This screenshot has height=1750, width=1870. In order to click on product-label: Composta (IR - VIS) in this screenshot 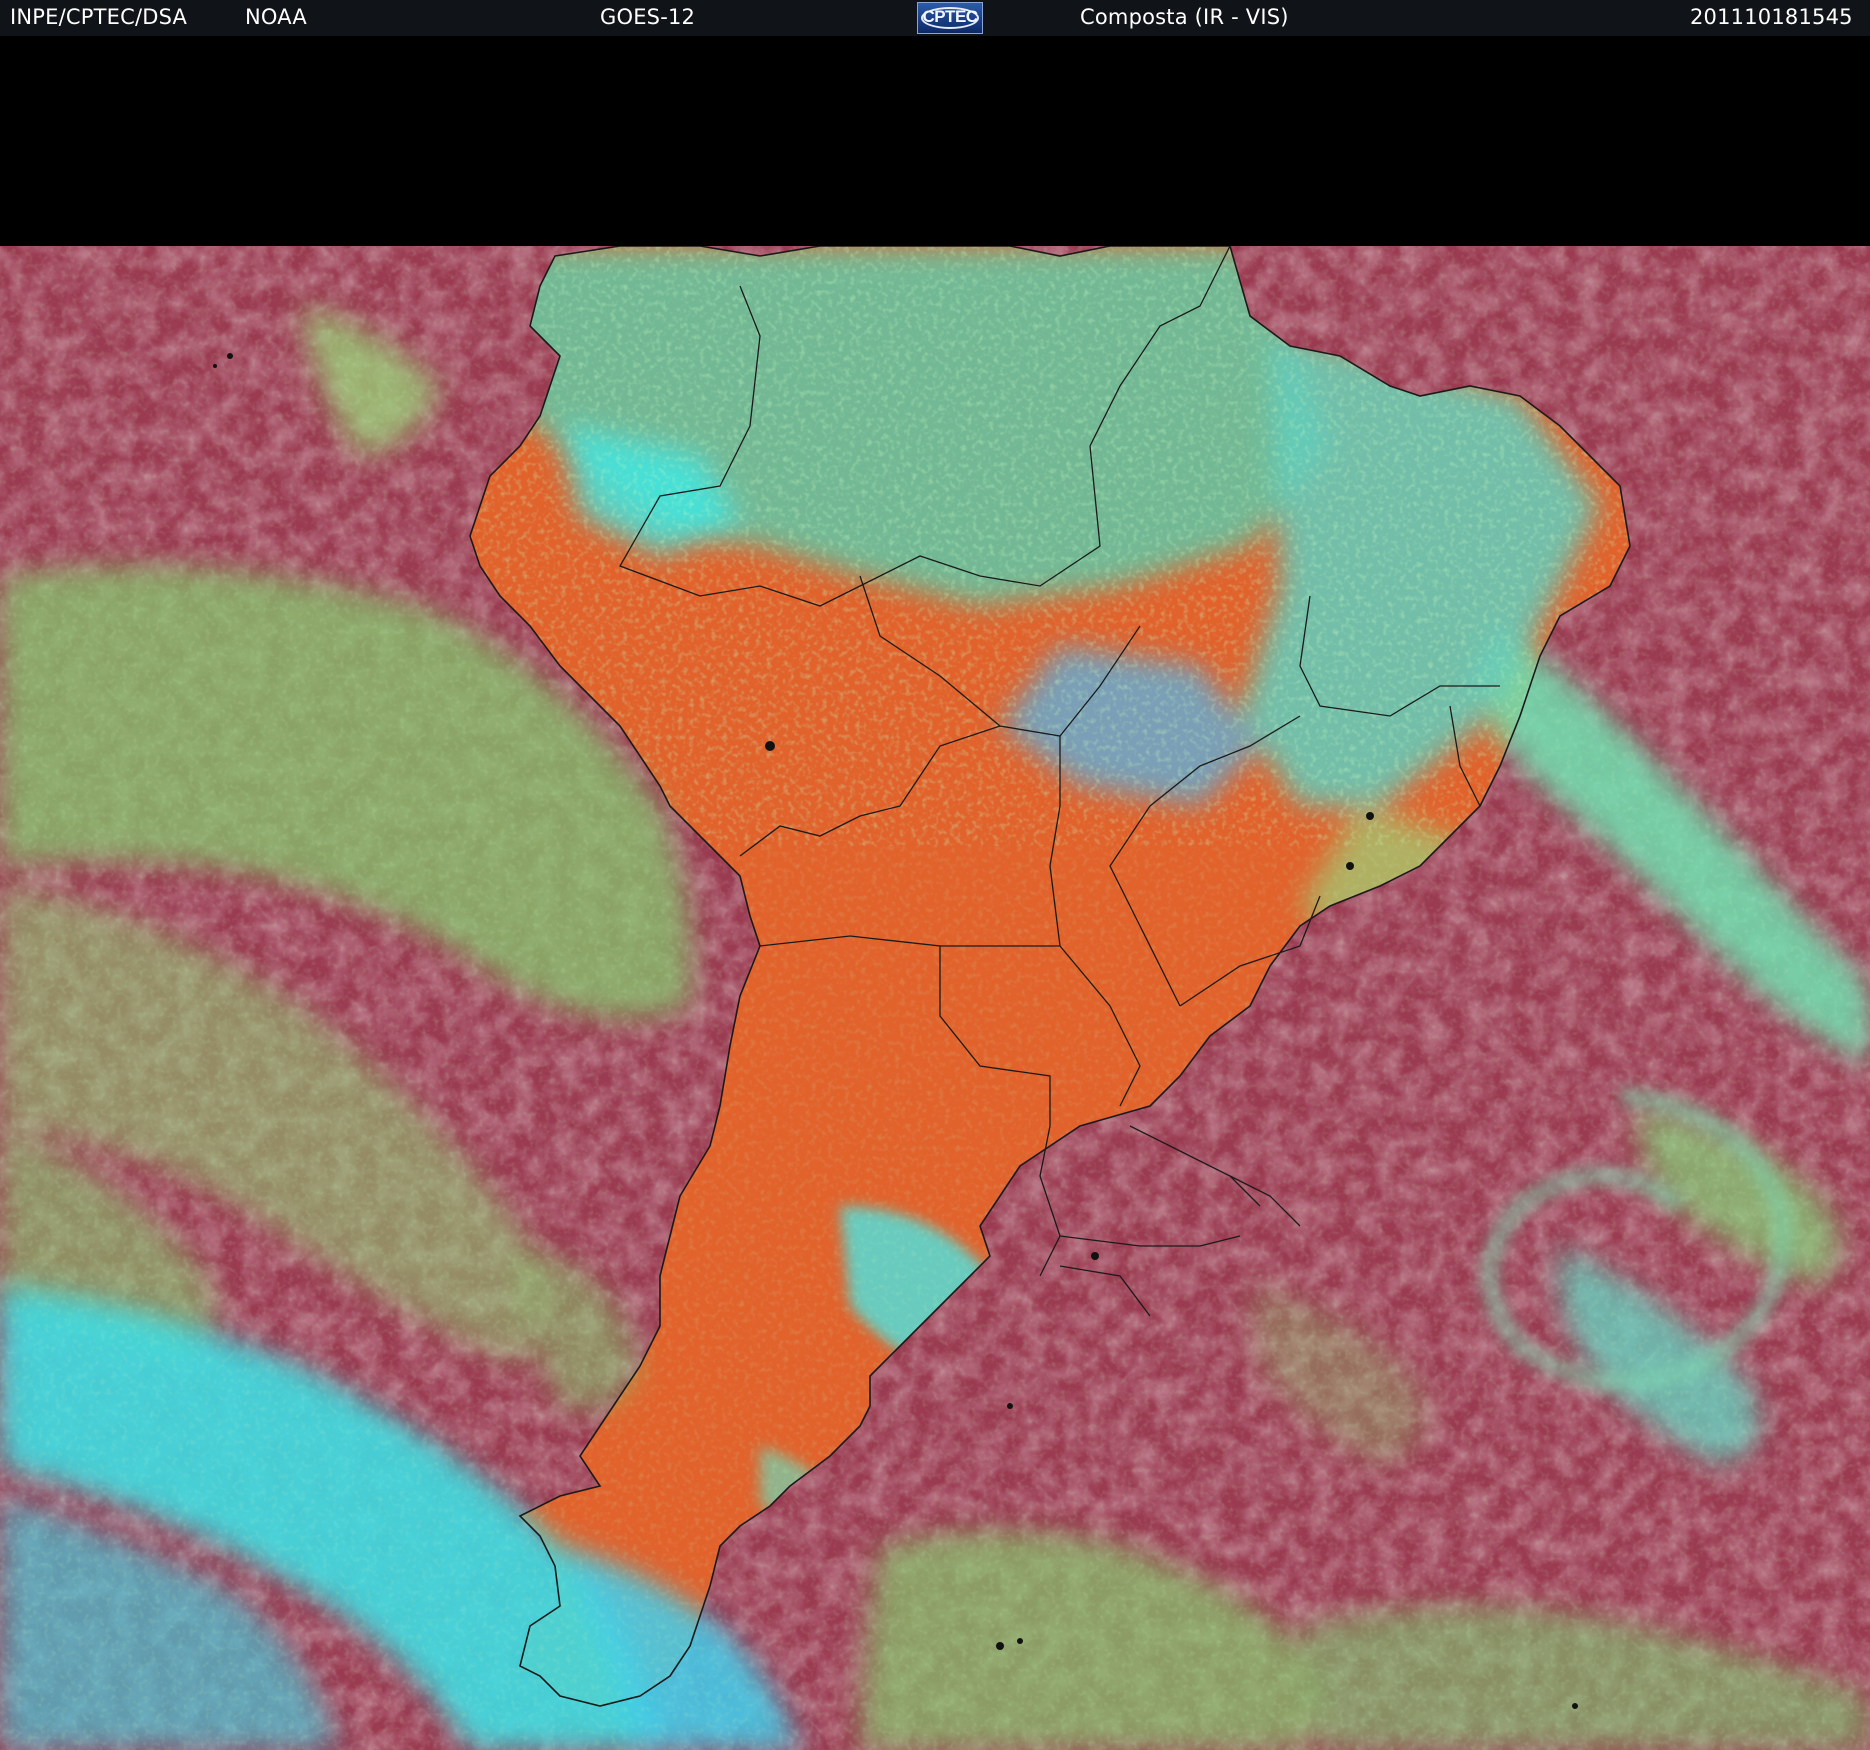, I will do `click(1184, 17)`.